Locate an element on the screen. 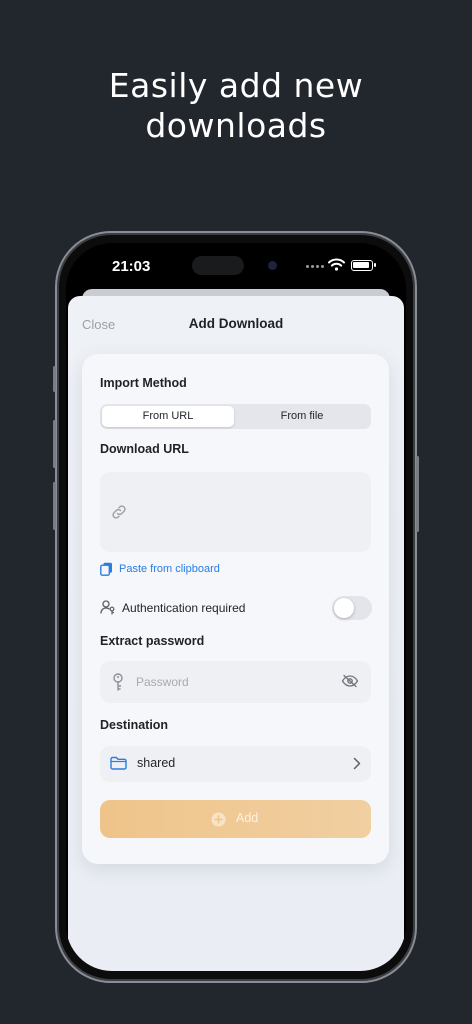 The height and width of the screenshot is (1024, 472). phone-power-button is located at coordinates (417, 494).